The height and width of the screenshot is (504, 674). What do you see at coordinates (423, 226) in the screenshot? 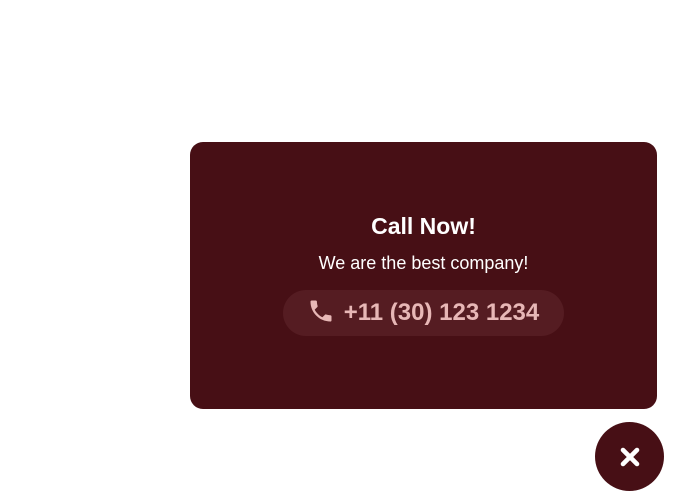
I see `popup-title: Call Now!` at bounding box center [423, 226].